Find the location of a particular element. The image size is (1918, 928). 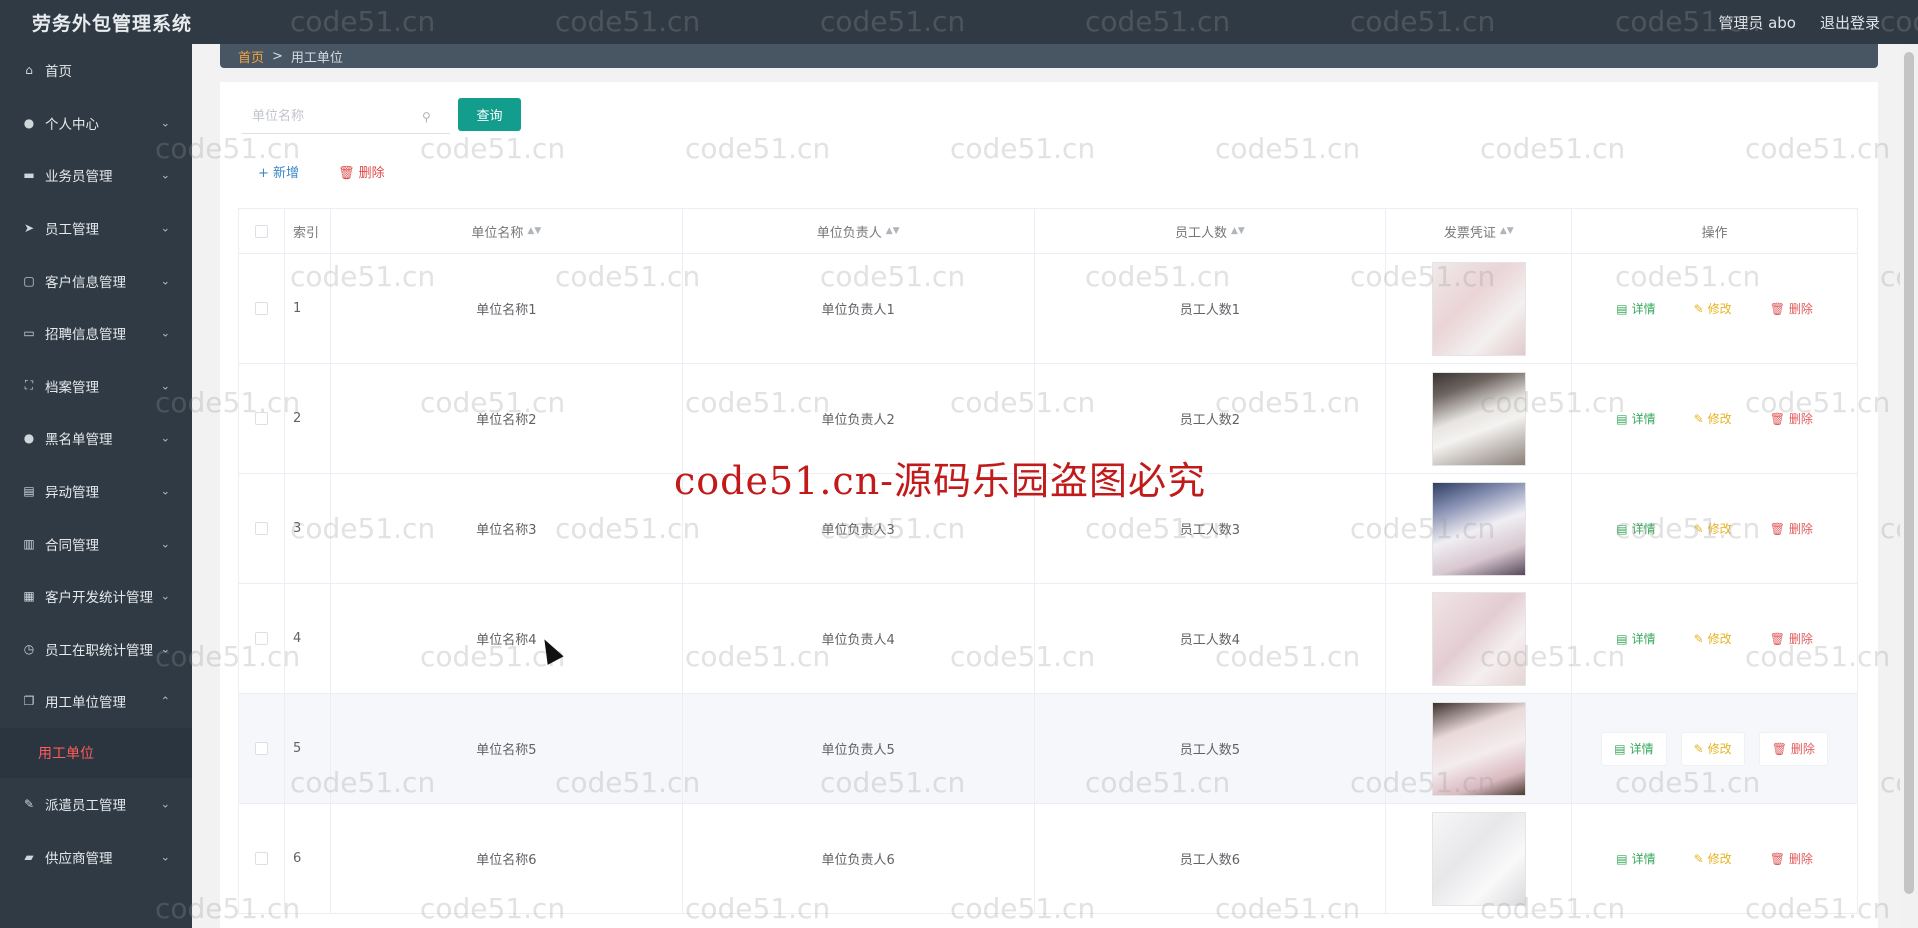

sidebar-item: ▦ 客户开发统计管理 ⌄ is located at coordinates (96, 596).